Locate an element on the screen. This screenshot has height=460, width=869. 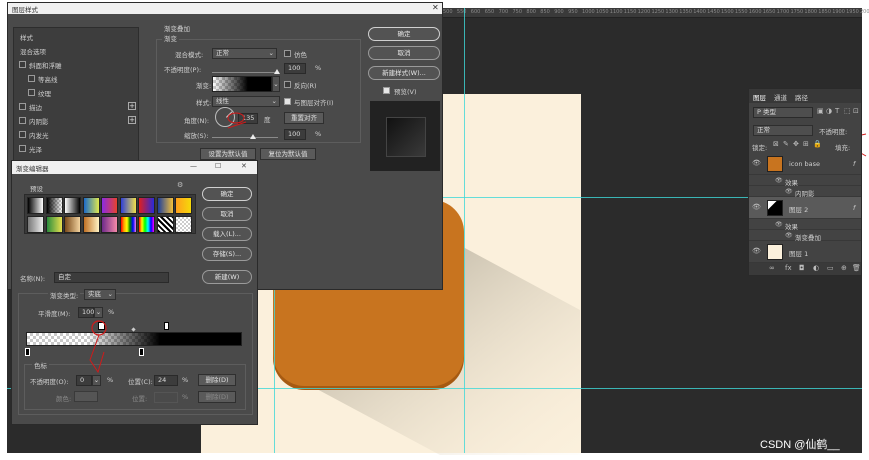
layer-name: icon base is located at coordinates (804, 164).